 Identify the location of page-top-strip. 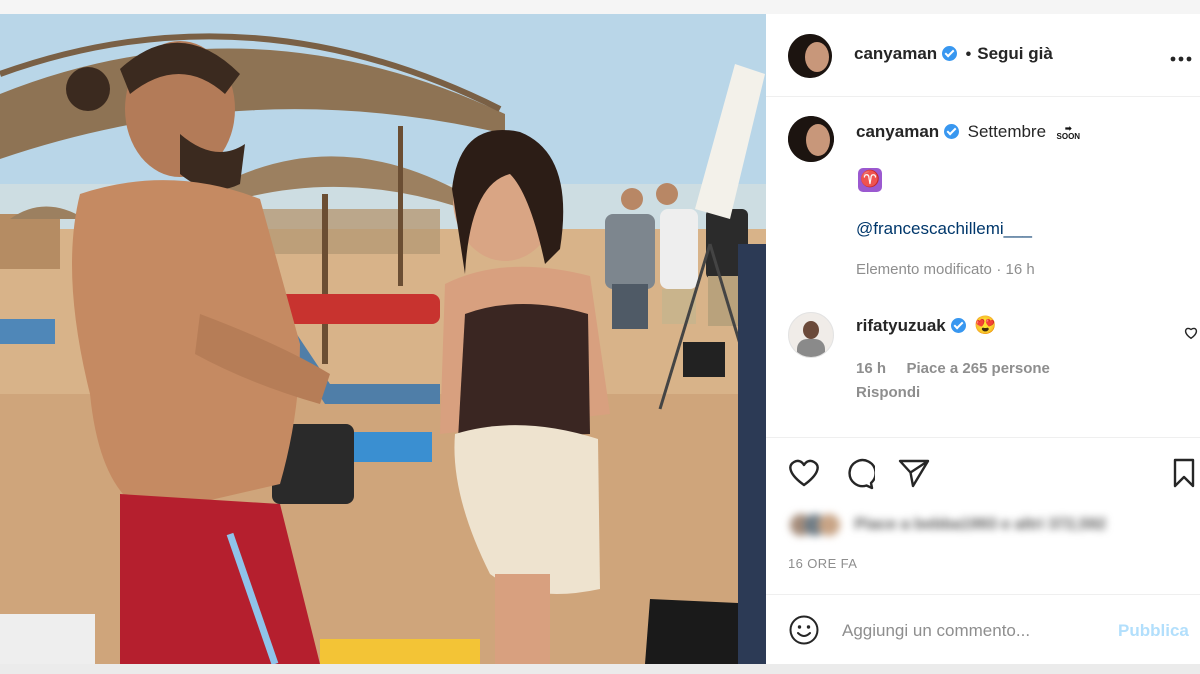
(600, 7).